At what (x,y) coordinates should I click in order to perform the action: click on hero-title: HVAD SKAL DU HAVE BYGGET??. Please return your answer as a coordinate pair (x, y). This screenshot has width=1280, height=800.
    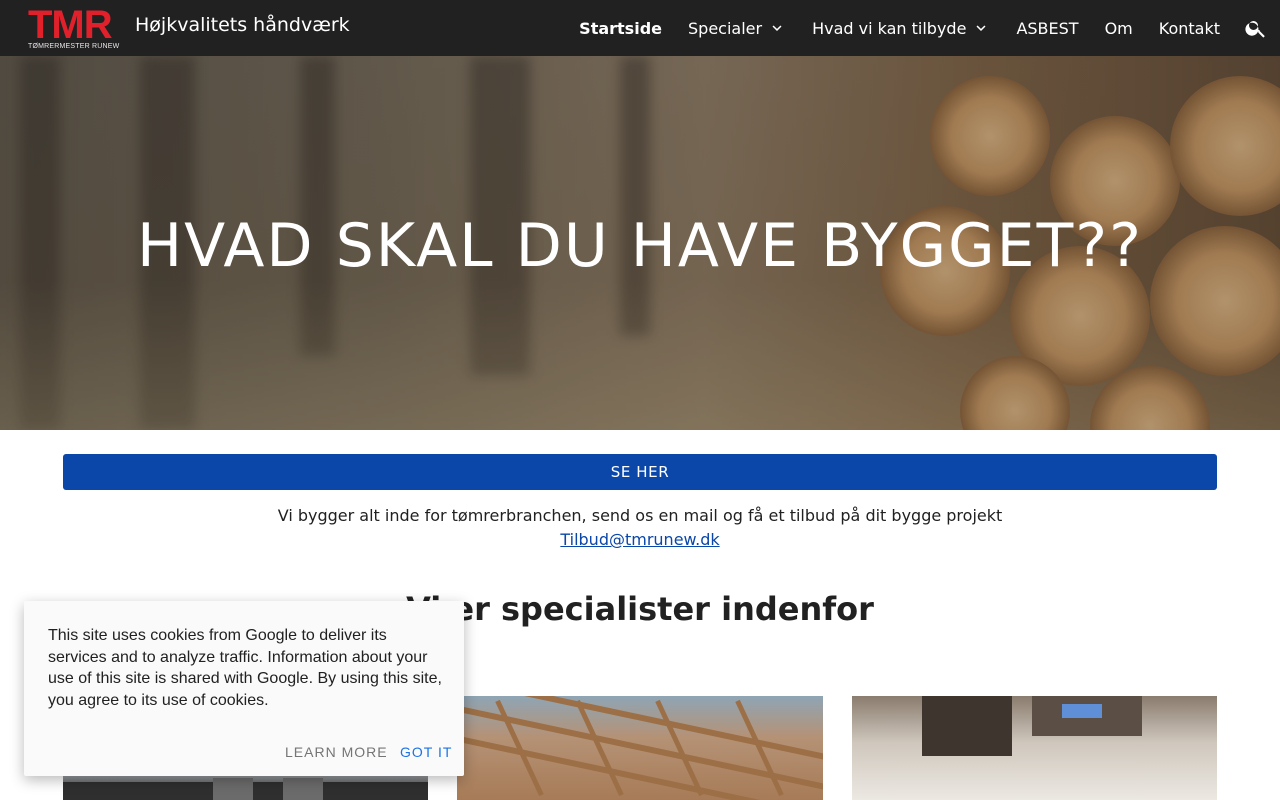
    Looking at the image, I should click on (640, 246).